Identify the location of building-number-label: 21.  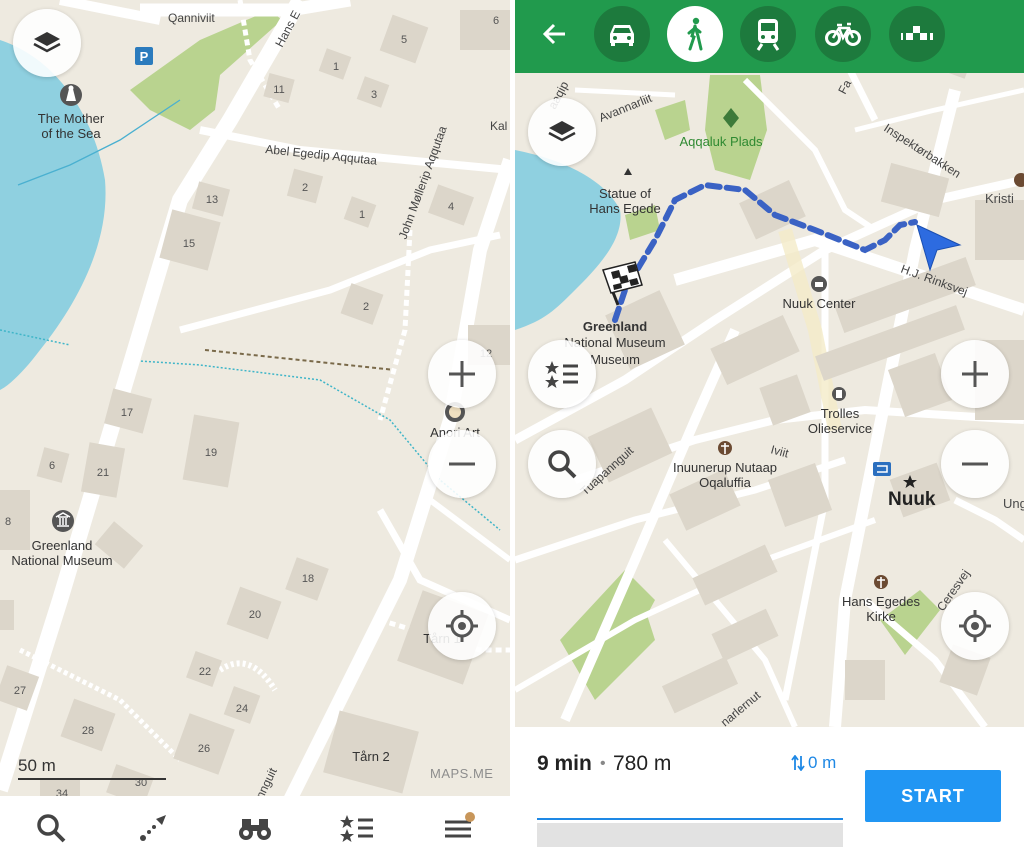
(103, 473).